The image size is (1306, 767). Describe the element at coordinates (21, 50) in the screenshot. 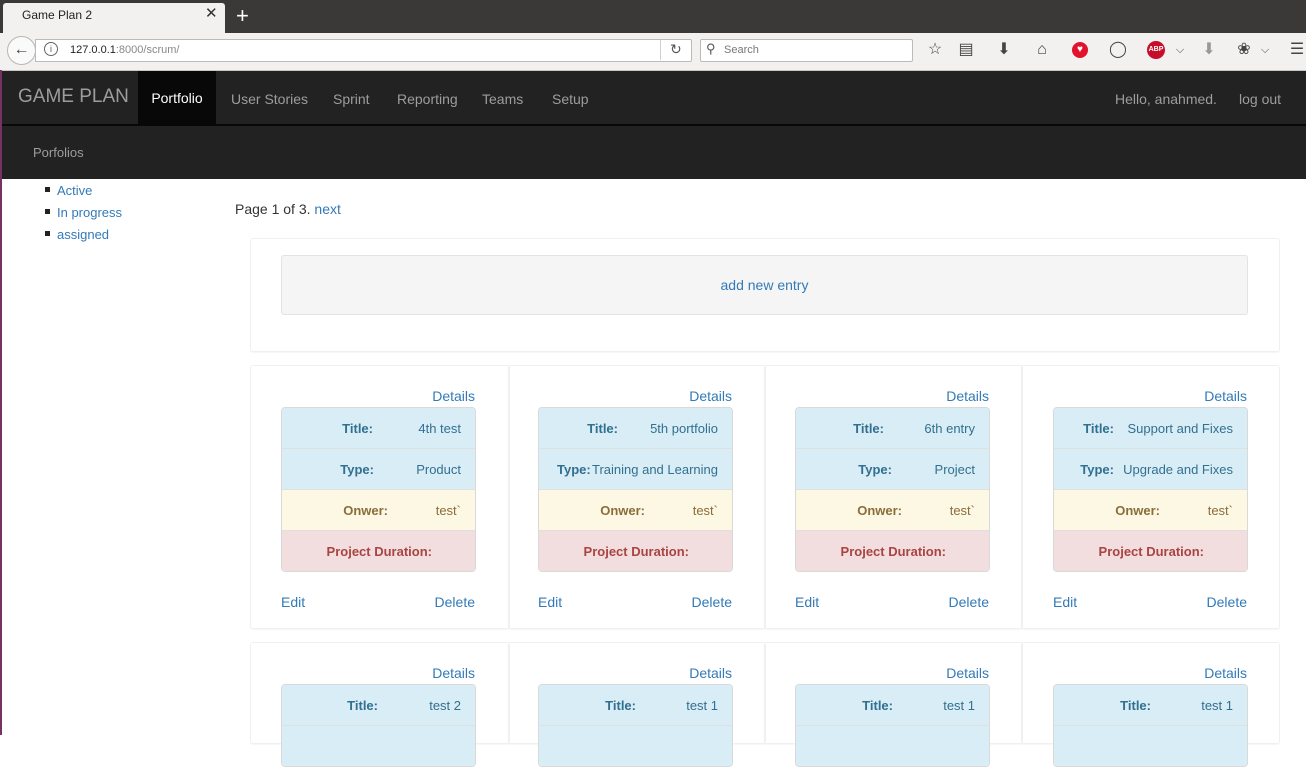

I see `back-arrow-icon: ←` at that location.